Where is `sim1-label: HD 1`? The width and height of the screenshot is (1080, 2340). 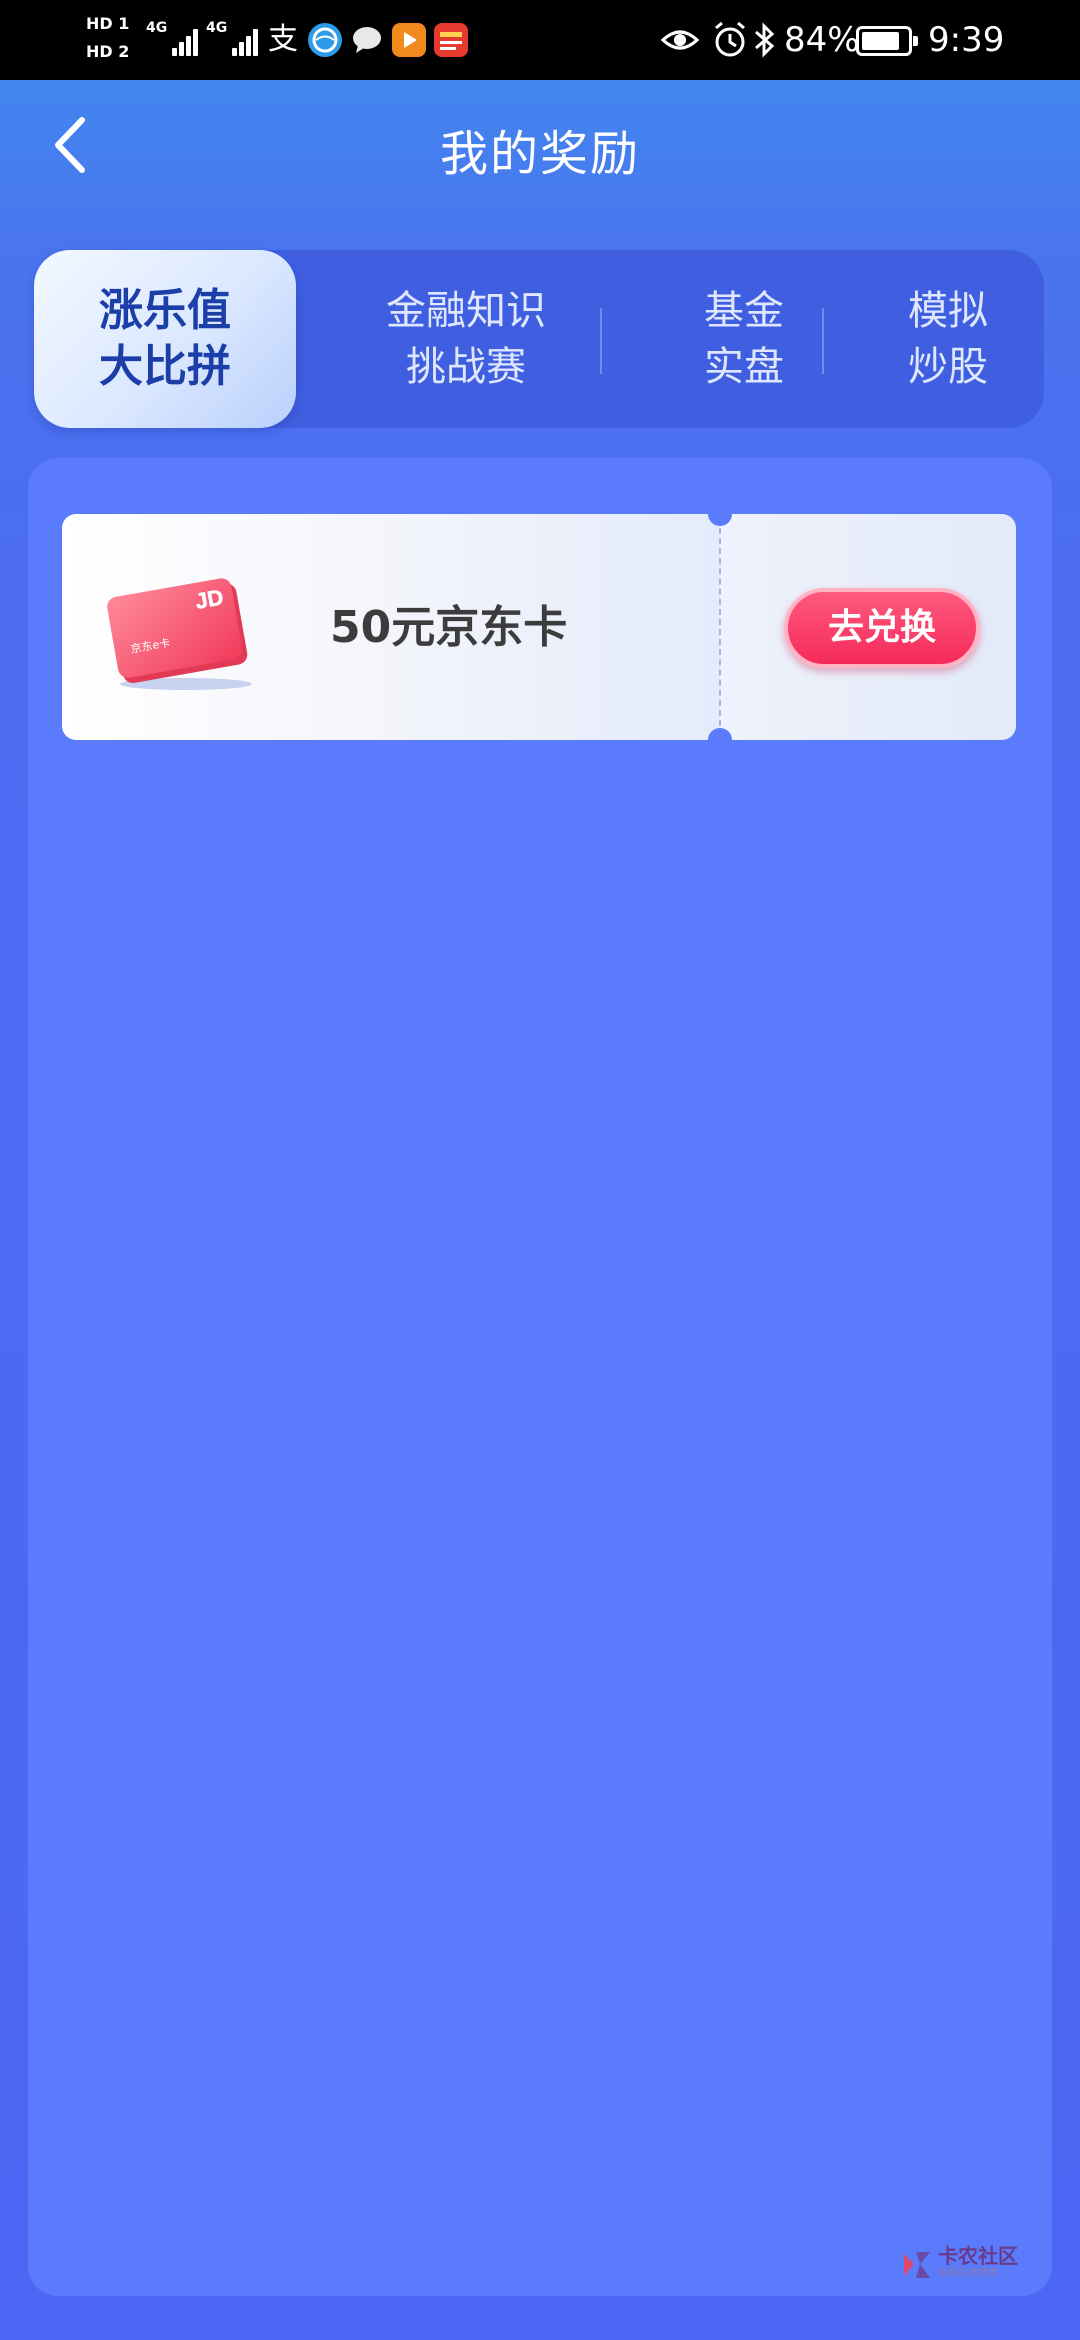
sim1-label: HD 1 is located at coordinates (108, 23).